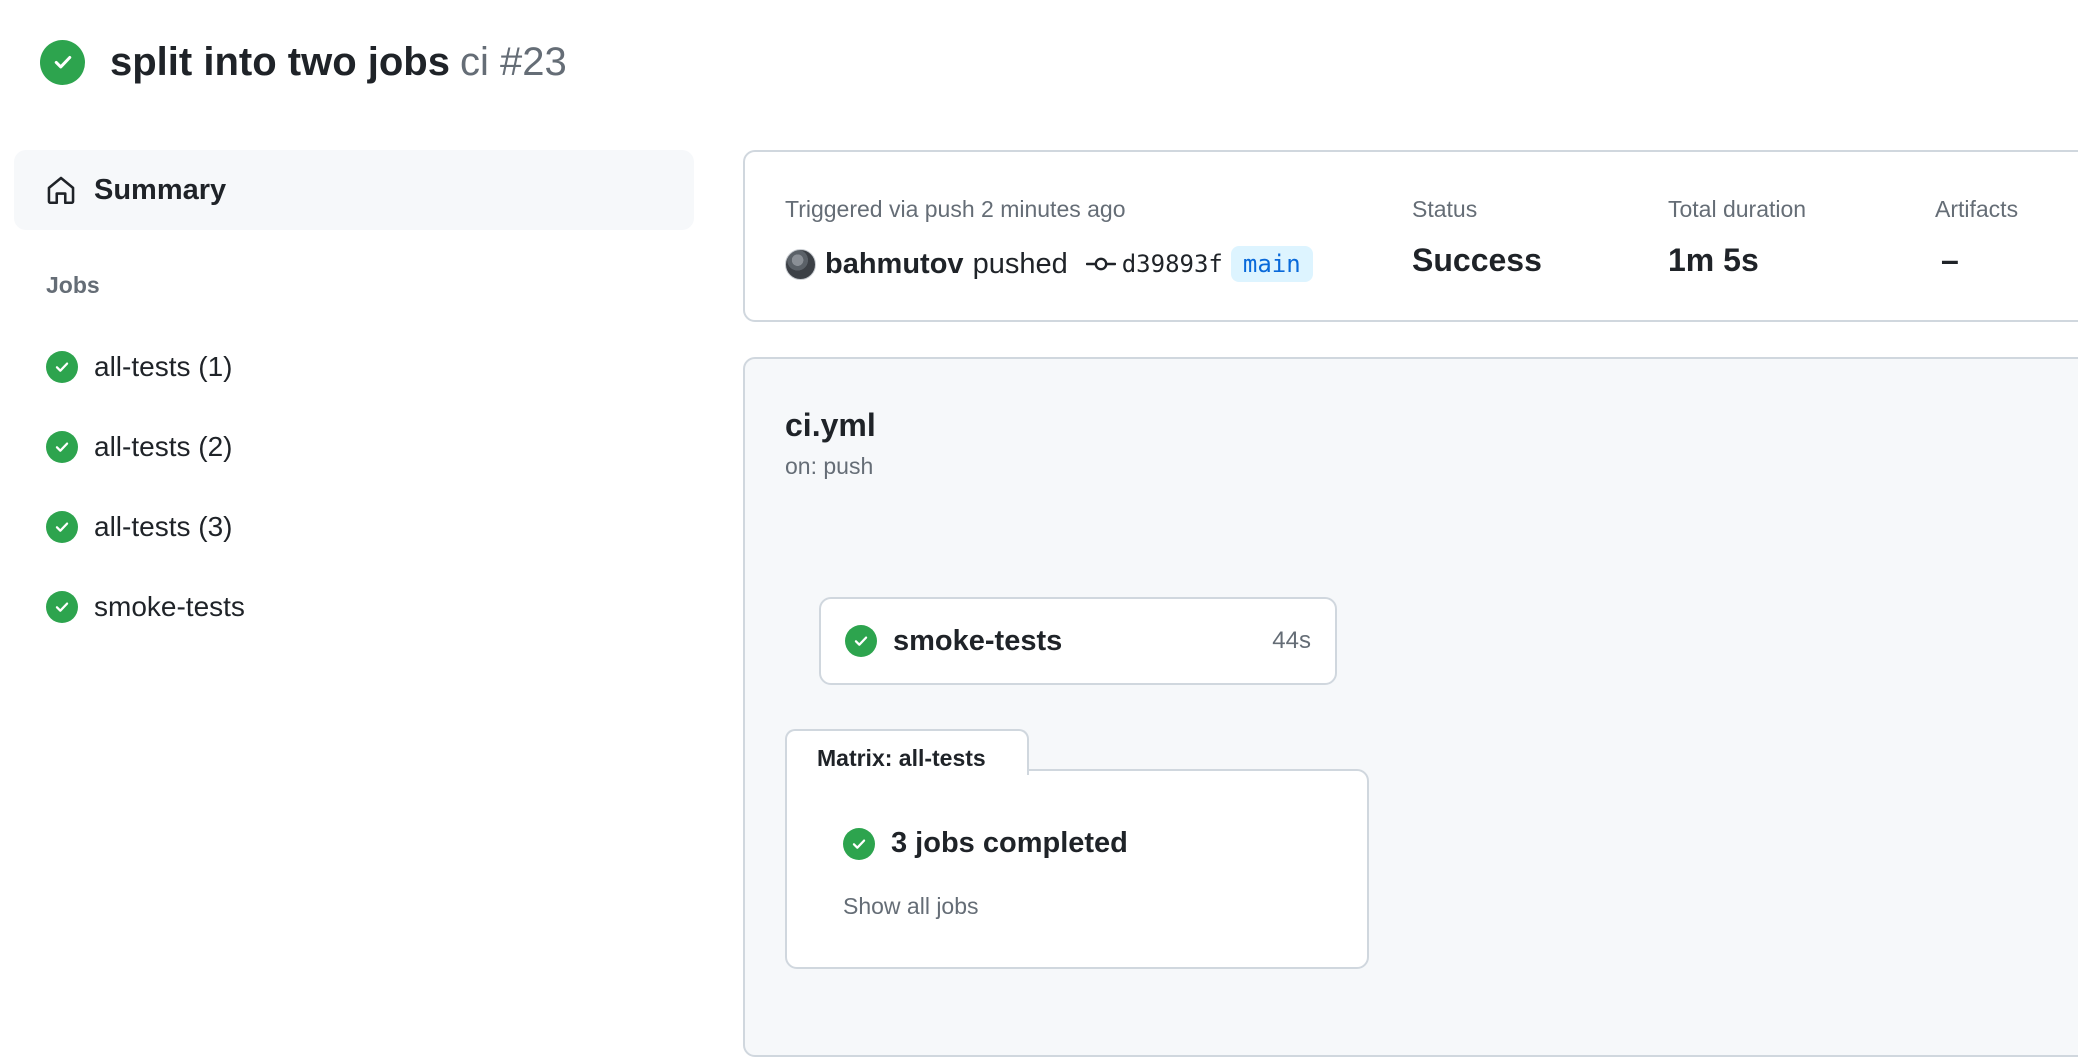  I want to click on artifacts-label: Artifacts, so click(1977, 209).